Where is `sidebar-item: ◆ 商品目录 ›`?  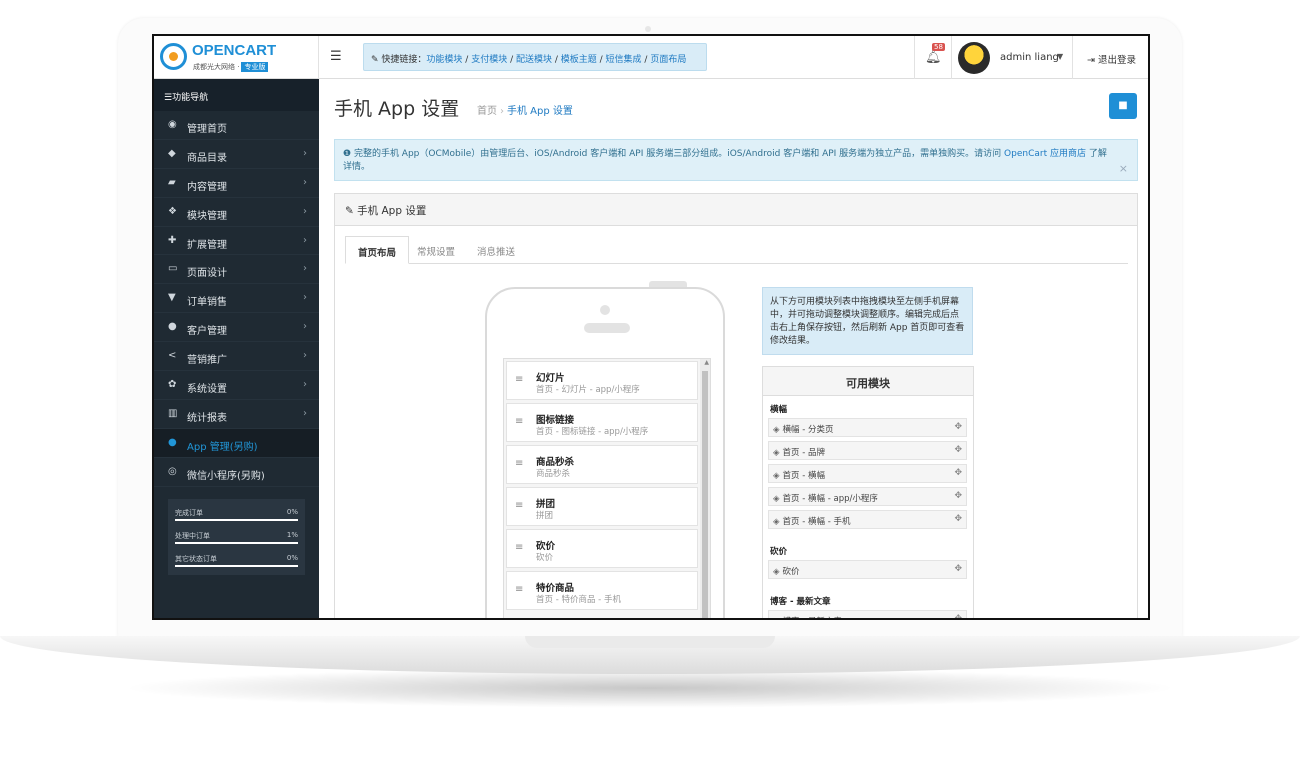 sidebar-item: ◆ 商品目录 › is located at coordinates (236, 154).